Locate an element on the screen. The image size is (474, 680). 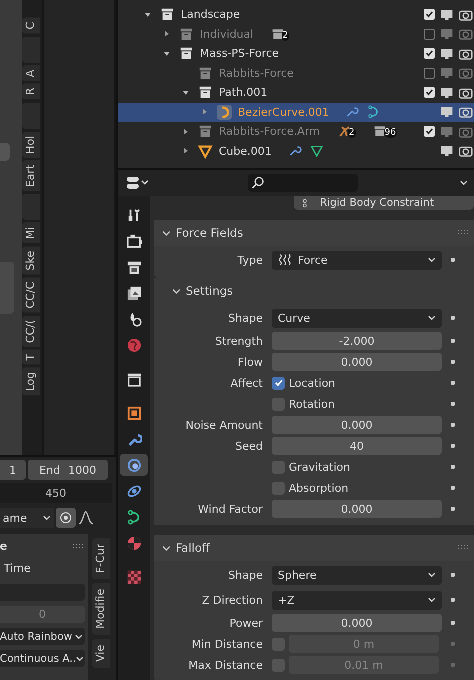
sidebar-tab: CC/( is located at coordinates (31, 331).